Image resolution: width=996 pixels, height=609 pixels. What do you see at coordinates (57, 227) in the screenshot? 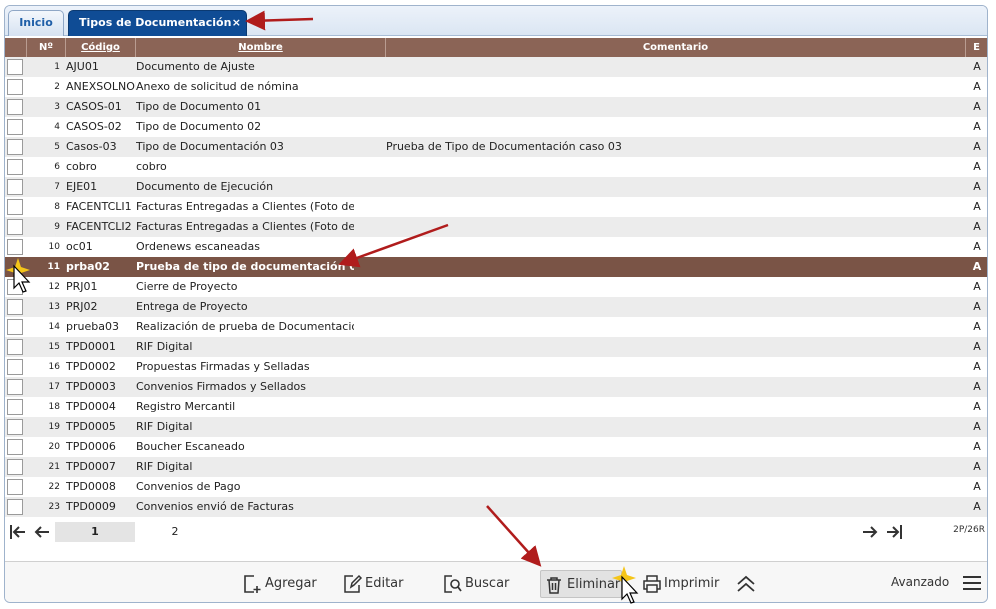
I see `row-number: 9` at bounding box center [57, 227].